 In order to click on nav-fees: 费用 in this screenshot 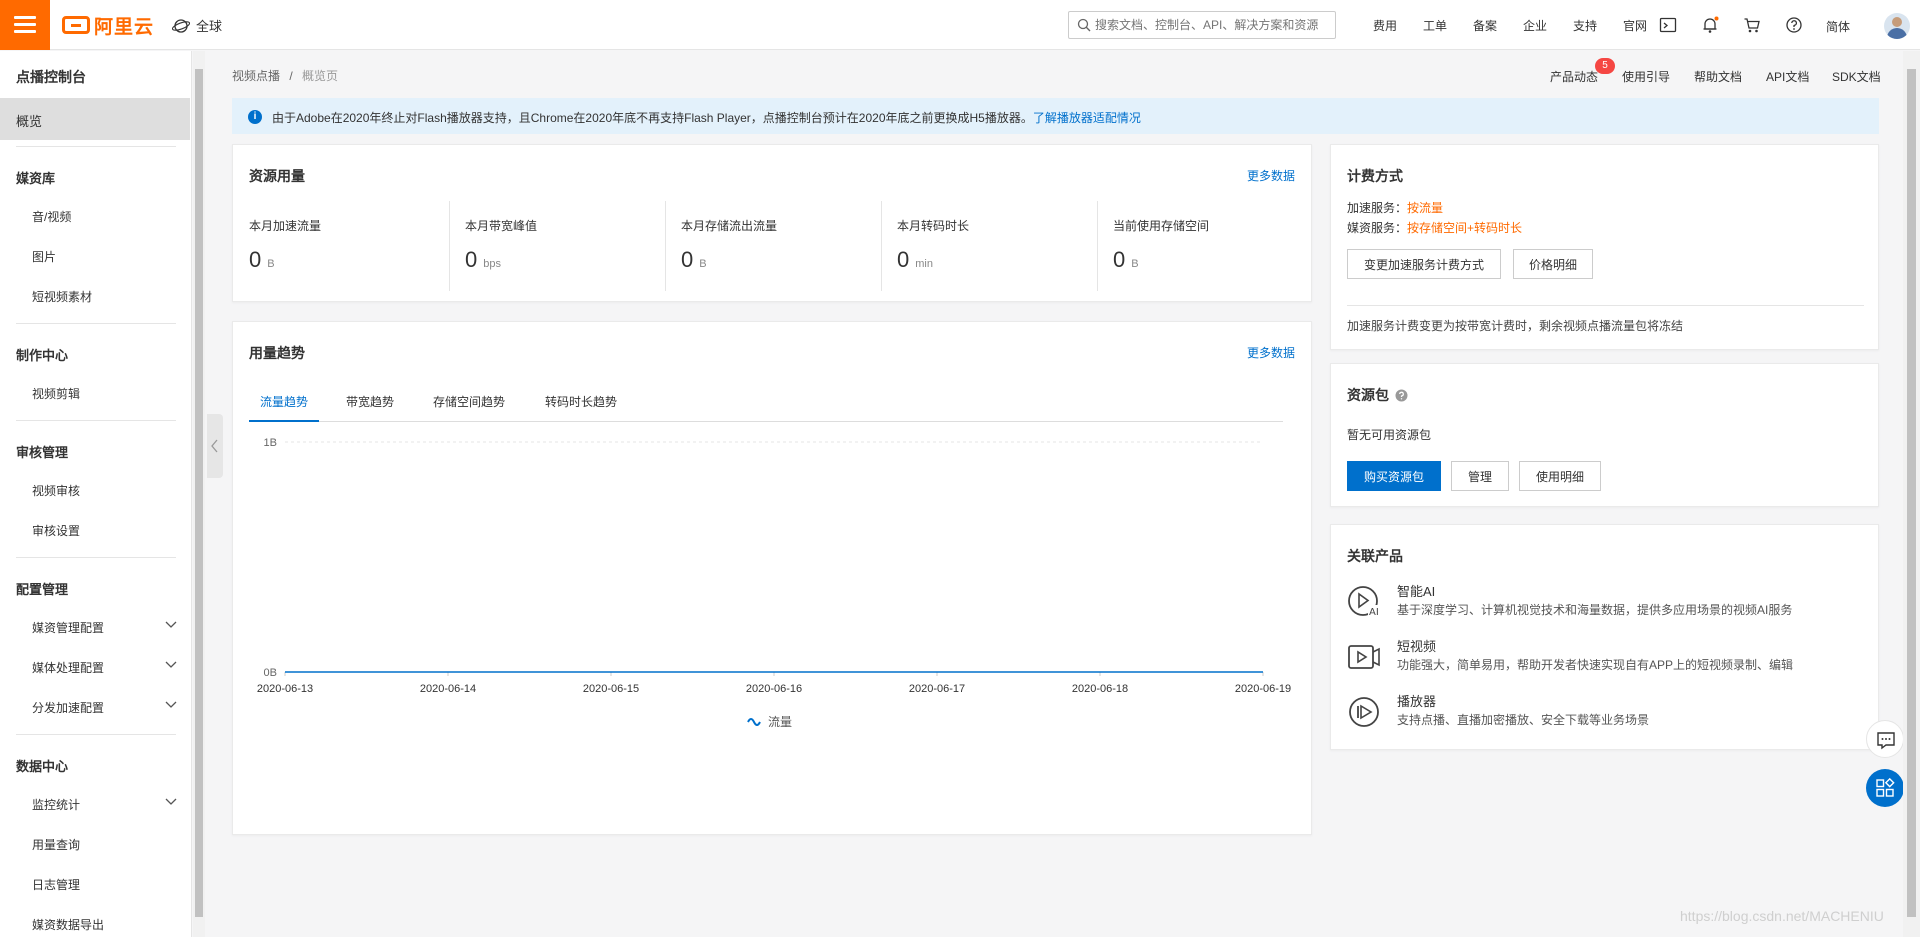, I will do `click(1385, 25)`.